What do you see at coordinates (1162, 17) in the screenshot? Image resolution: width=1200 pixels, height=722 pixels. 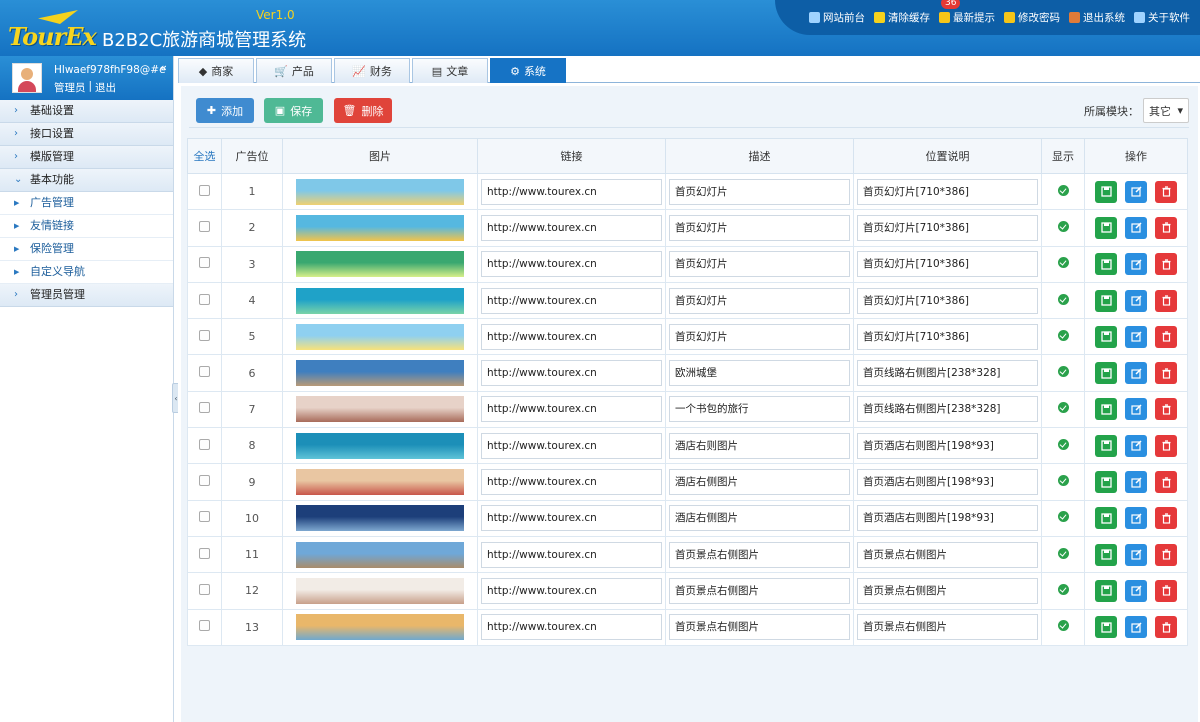 I see `top-link-6: 关于软件` at bounding box center [1162, 17].